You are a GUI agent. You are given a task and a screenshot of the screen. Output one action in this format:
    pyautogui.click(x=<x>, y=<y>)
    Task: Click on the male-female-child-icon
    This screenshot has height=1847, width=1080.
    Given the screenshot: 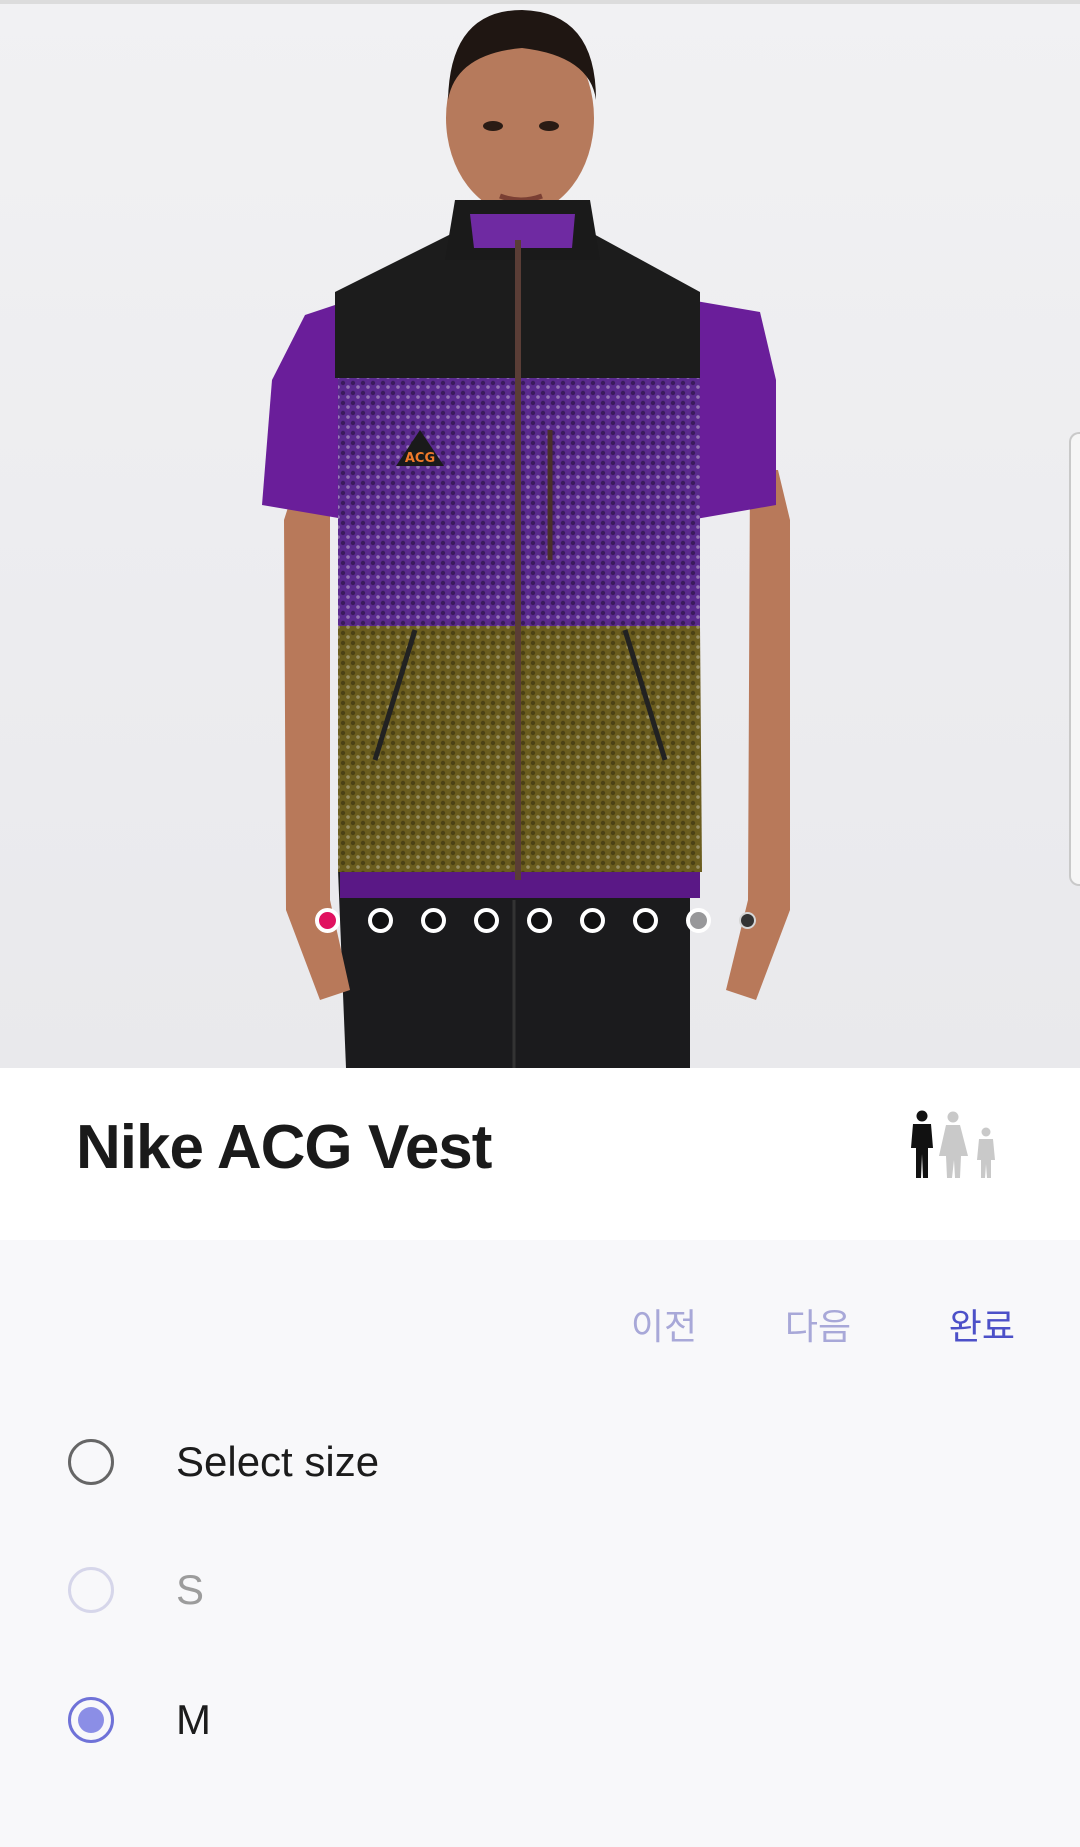 What is the action you would take?
    pyautogui.click(x=953, y=1144)
    